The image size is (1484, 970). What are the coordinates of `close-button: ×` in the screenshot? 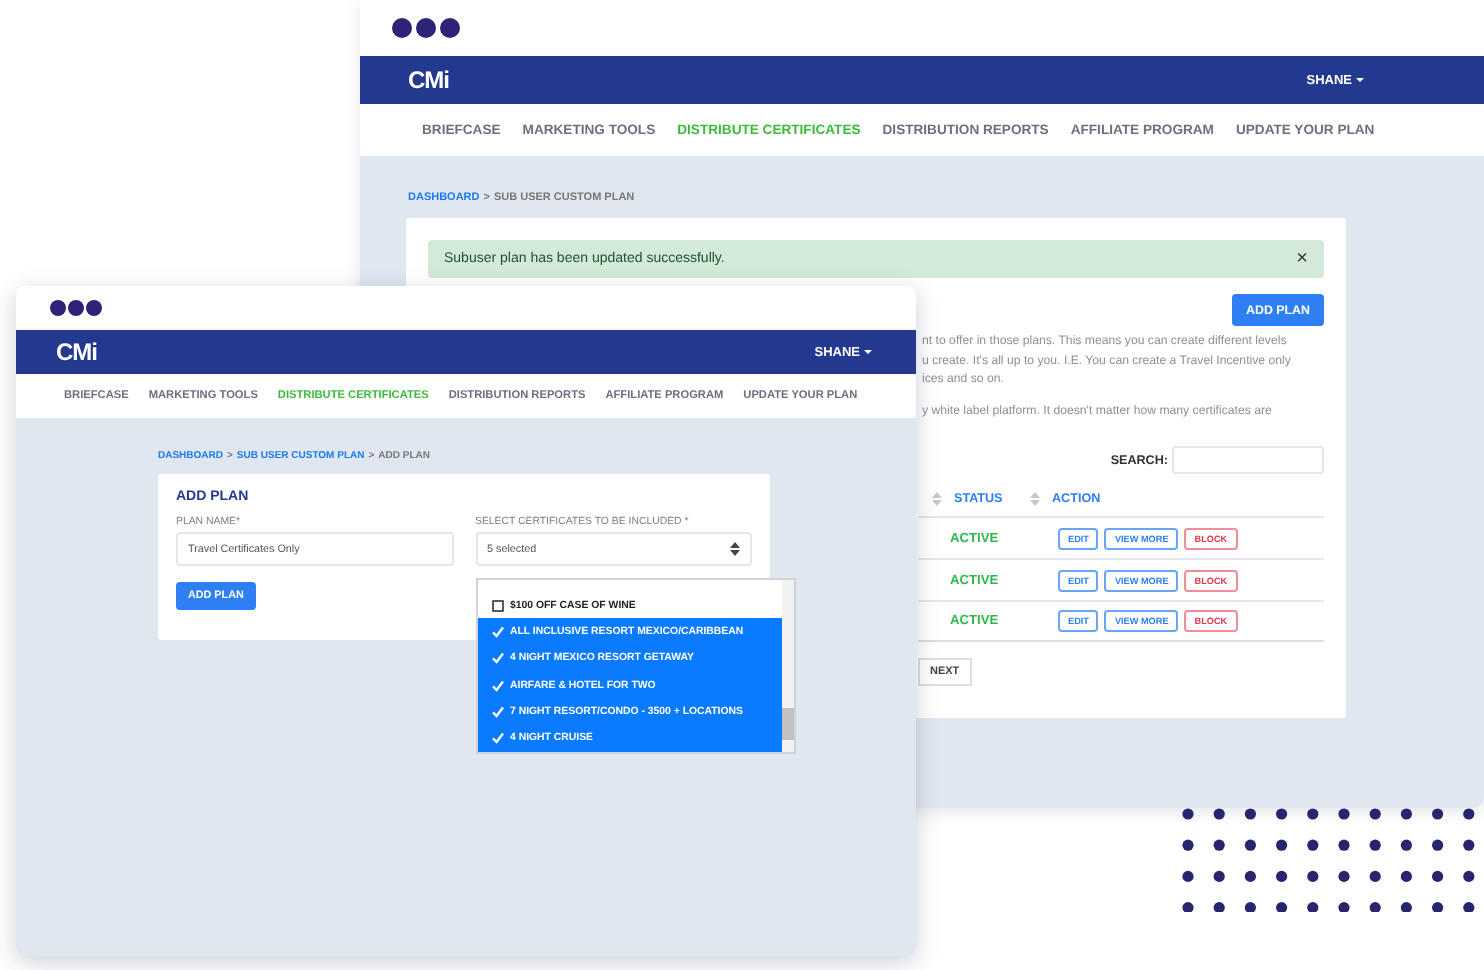 It's located at (1302, 259).